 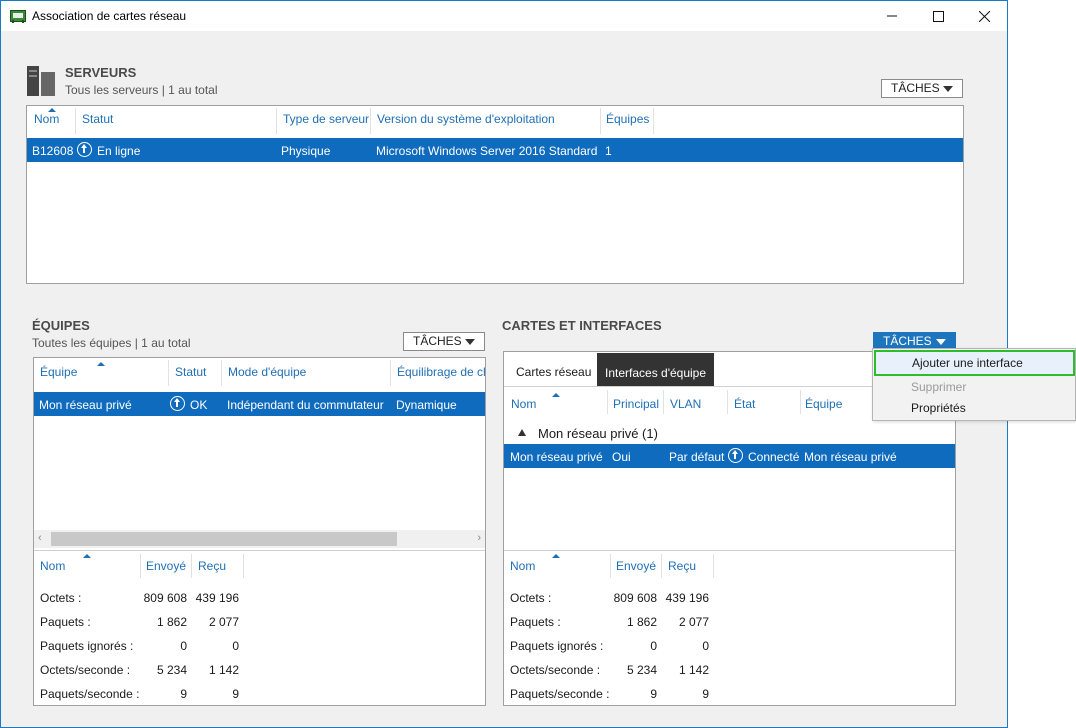 I want to click on server-teams: 1, so click(x=608, y=151).